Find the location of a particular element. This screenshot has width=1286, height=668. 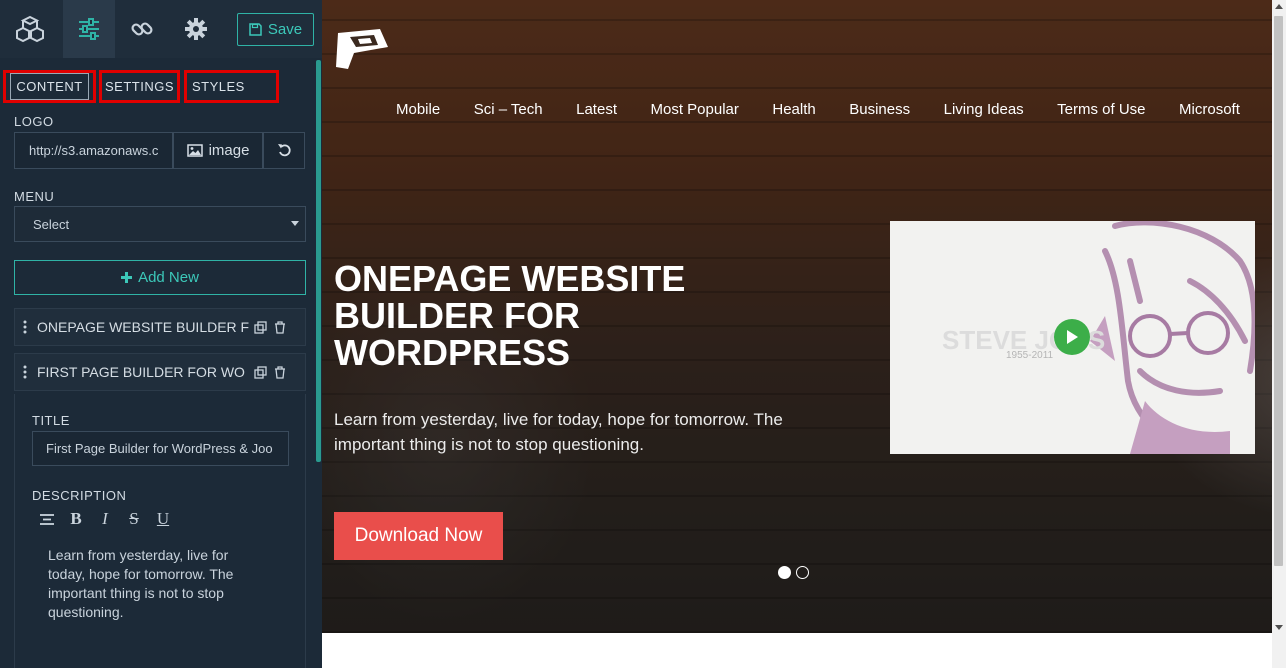

cubes-icon is located at coordinates (30, 29).